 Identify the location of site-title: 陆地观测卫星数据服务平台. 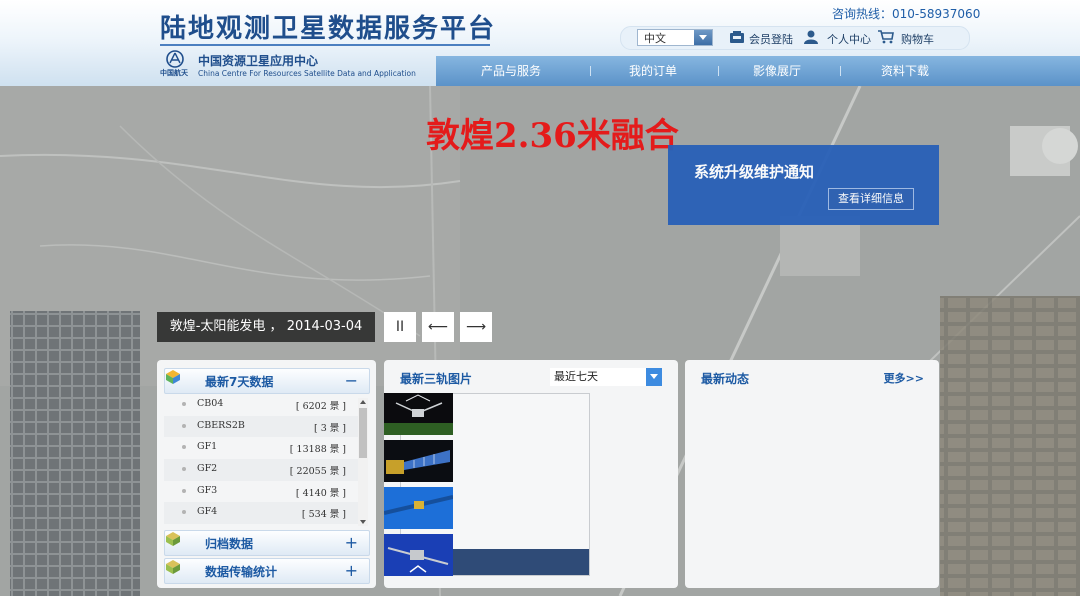
(328, 26).